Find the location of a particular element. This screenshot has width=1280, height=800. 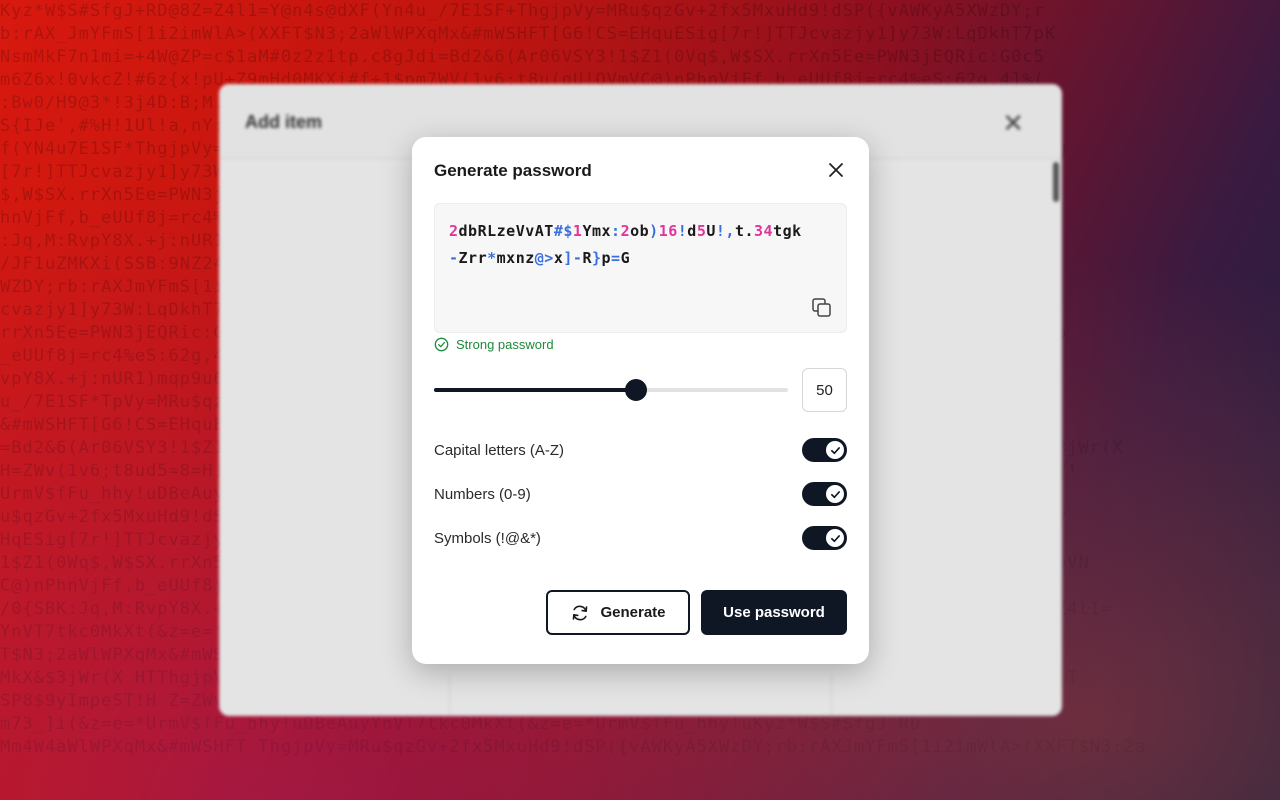

use-password-button: Use password is located at coordinates (774, 612).